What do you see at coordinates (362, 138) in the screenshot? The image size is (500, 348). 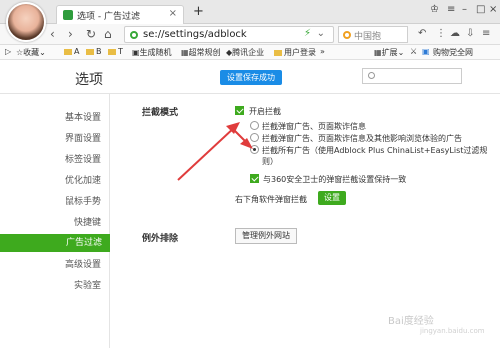 I see `radio-block-popups-and-ads-label: 拦截弹窗广告、页面欺诈信息及其他影响浏览体验的广告` at bounding box center [362, 138].